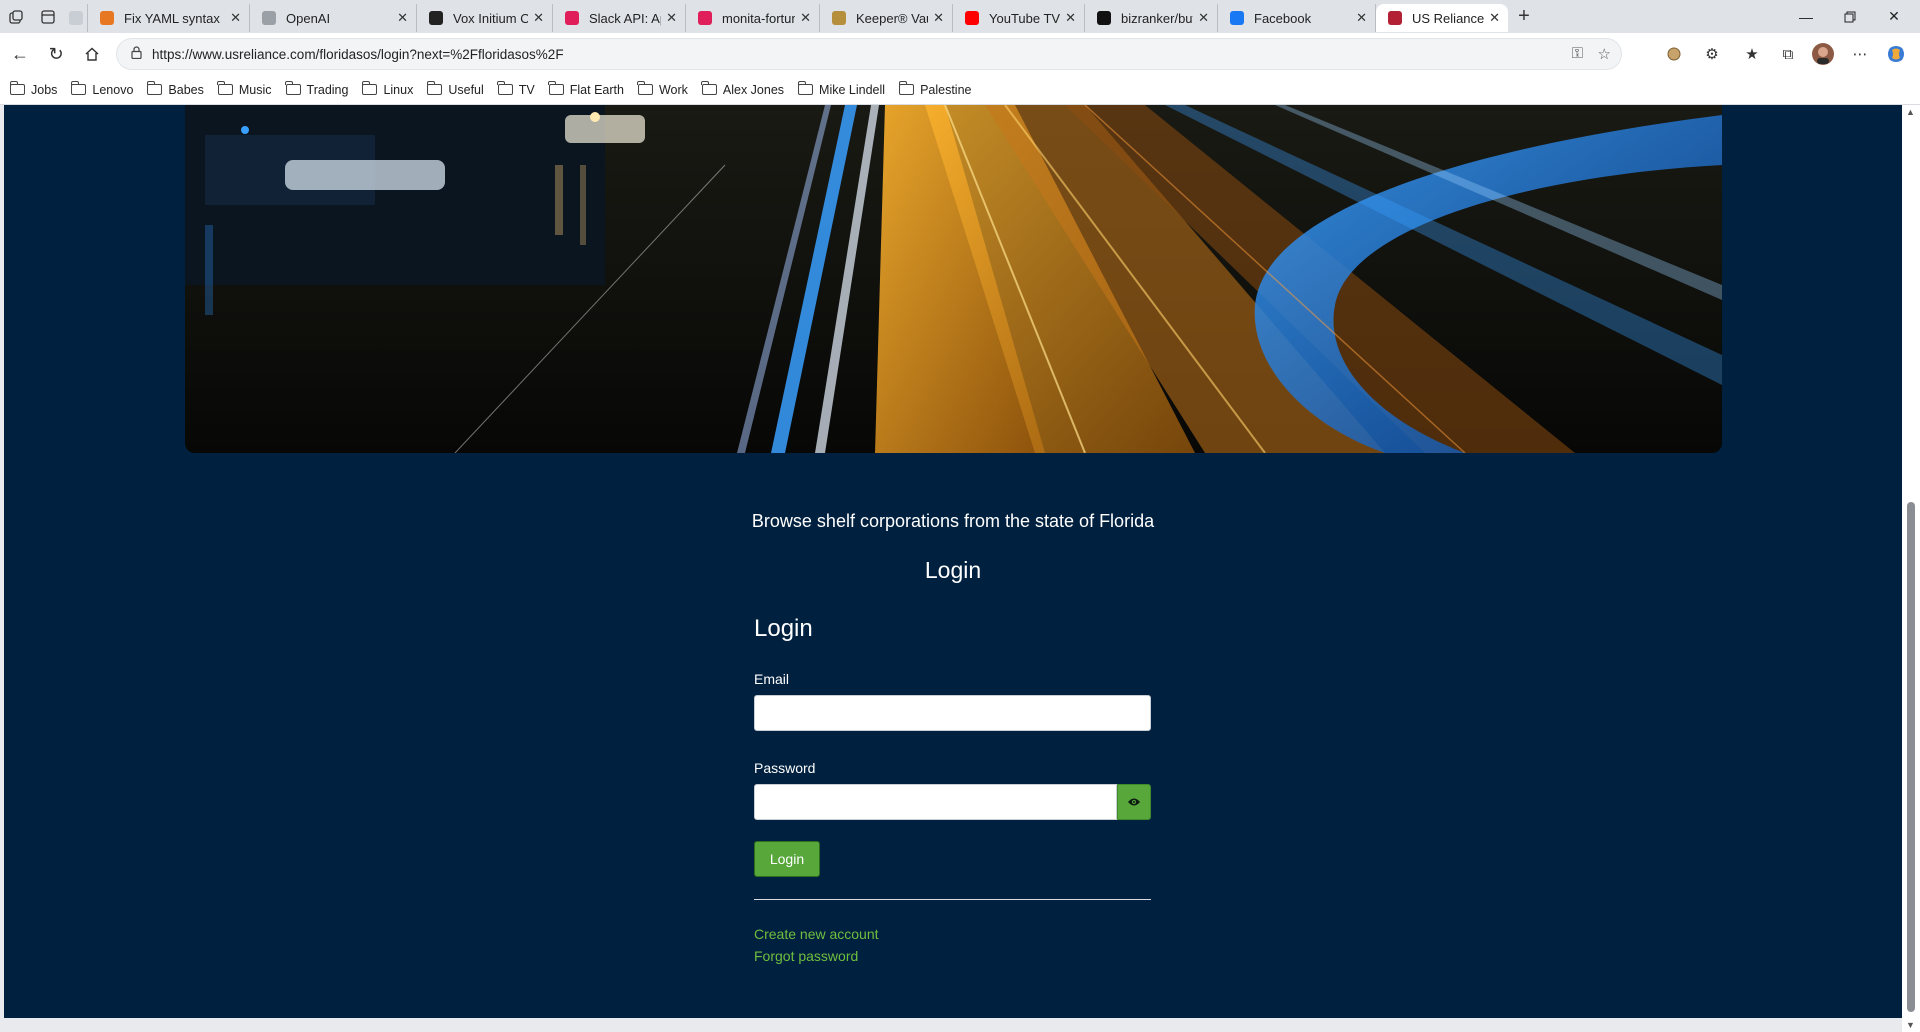 Image resolution: width=1920 pixels, height=1032 pixels. Describe the element at coordinates (2, 568) in the screenshot. I see `page-left-edge` at that location.